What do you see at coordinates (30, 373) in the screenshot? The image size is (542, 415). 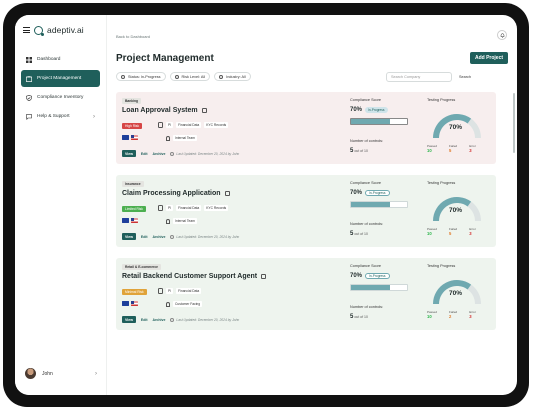 I see `avatar` at bounding box center [30, 373].